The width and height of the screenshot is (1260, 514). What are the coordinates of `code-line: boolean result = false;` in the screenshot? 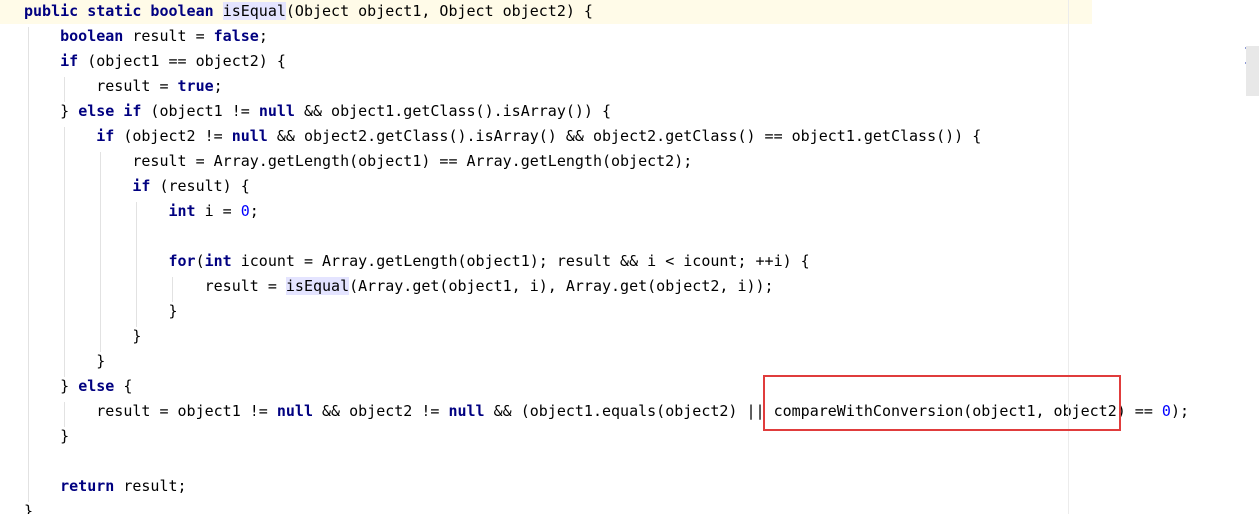 It's located at (134, 36).